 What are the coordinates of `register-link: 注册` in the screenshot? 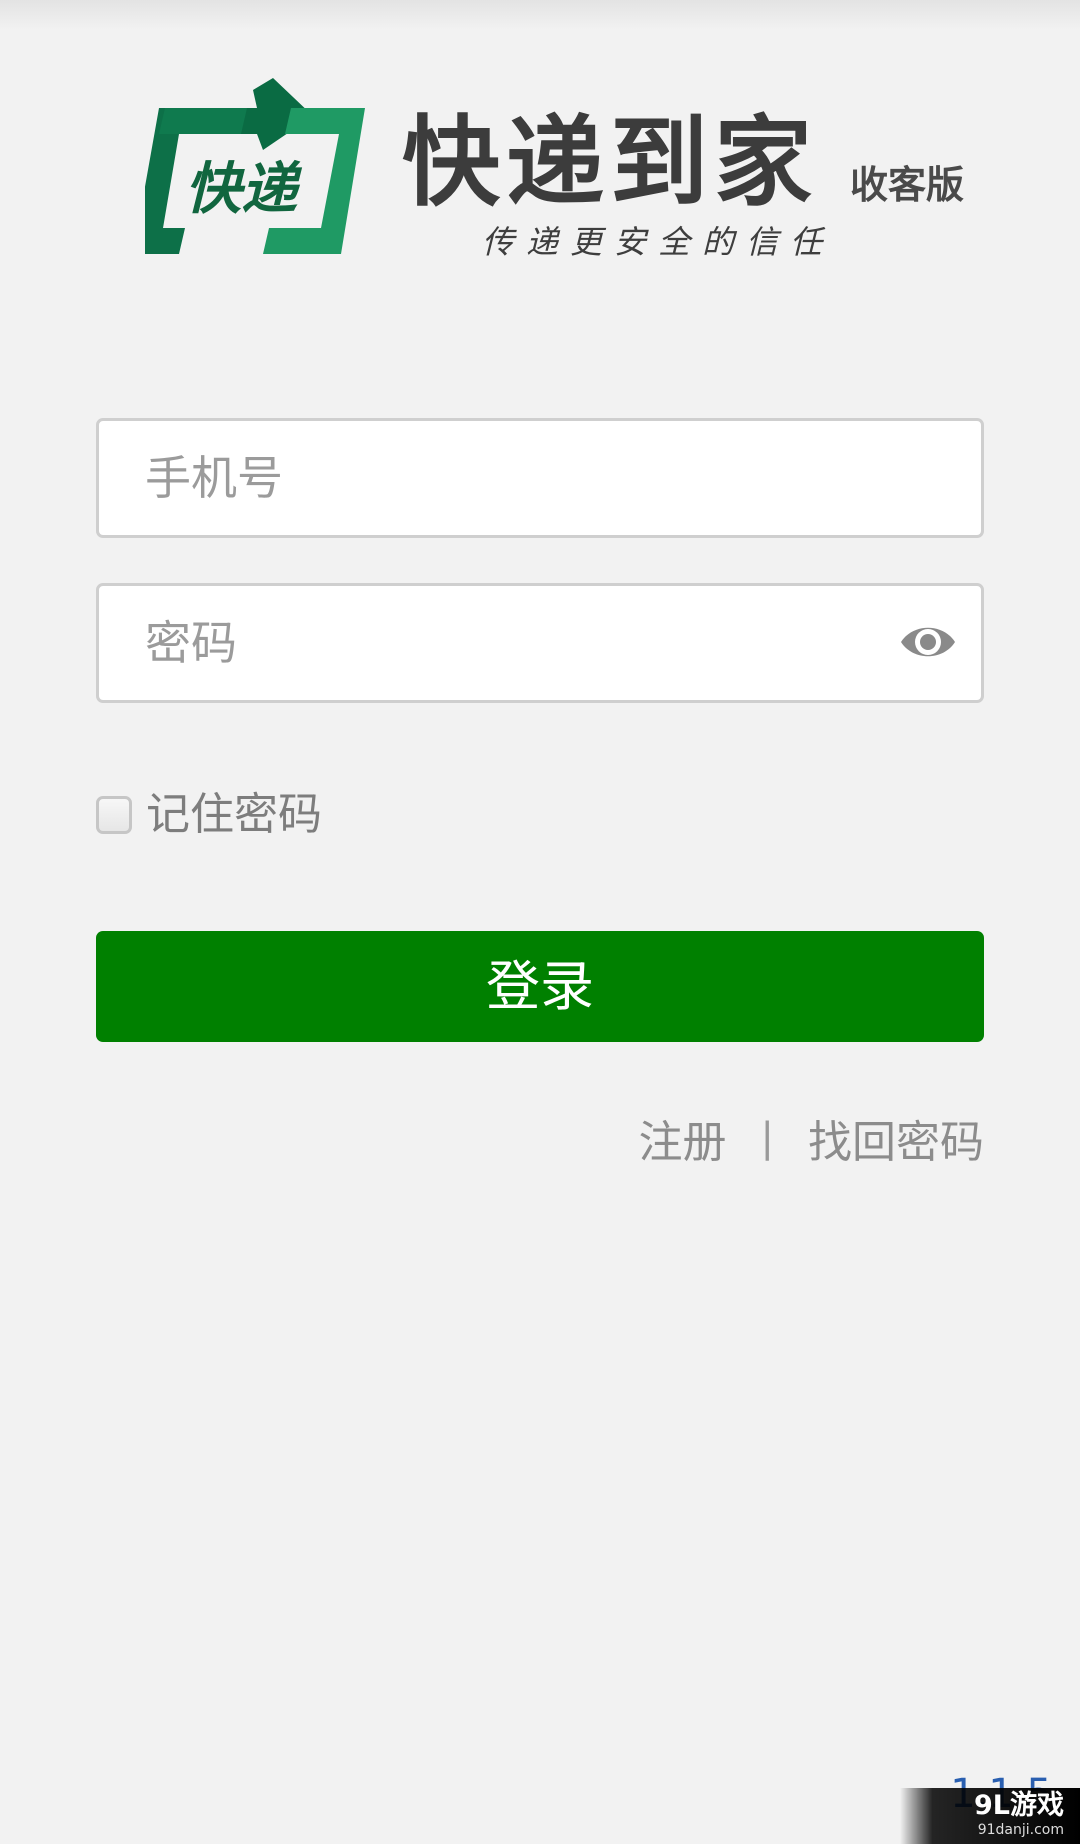 It's located at (683, 1138).